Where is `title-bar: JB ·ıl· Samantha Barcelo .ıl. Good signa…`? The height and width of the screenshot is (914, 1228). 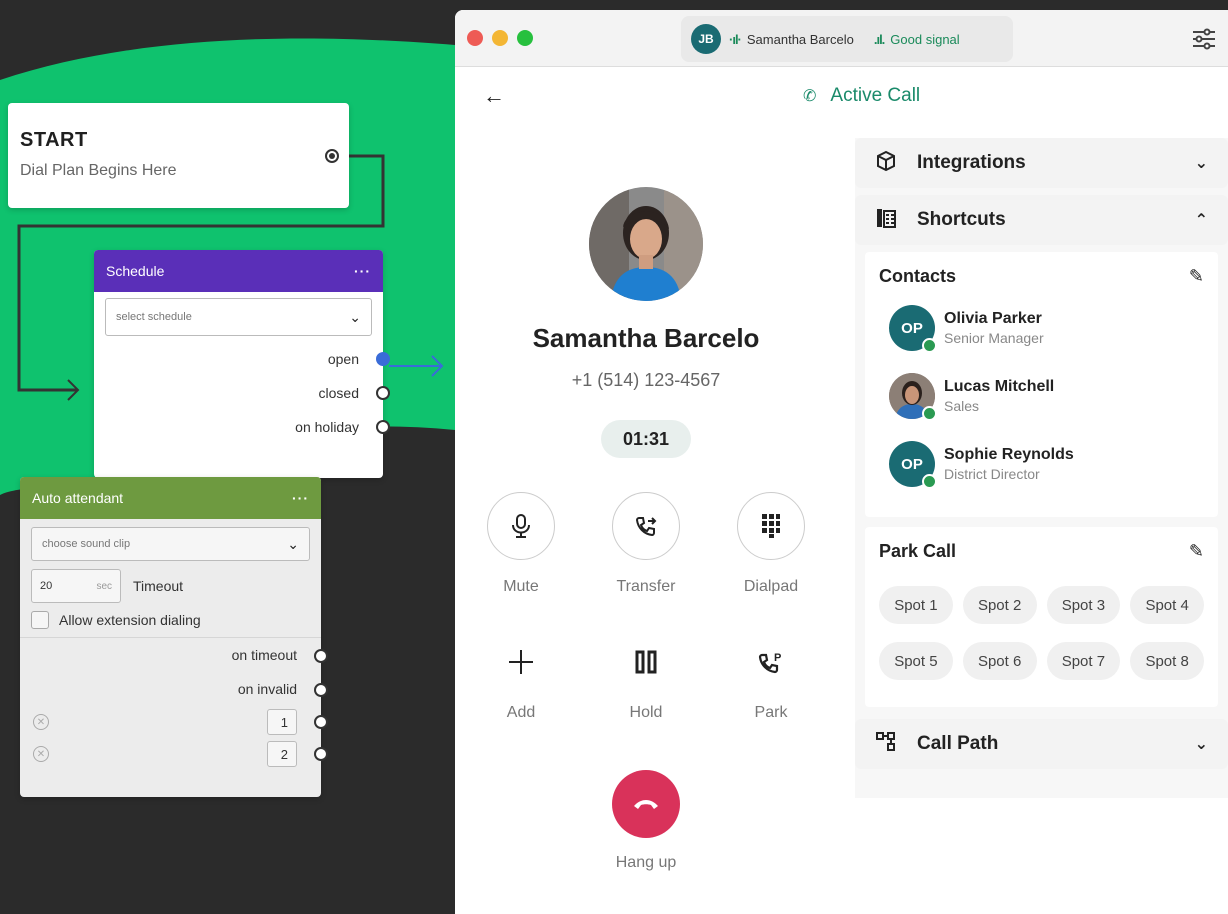 title-bar: JB ·ıl· Samantha Barcelo .ıl. Good signa… is located at coordinates (841, 38).